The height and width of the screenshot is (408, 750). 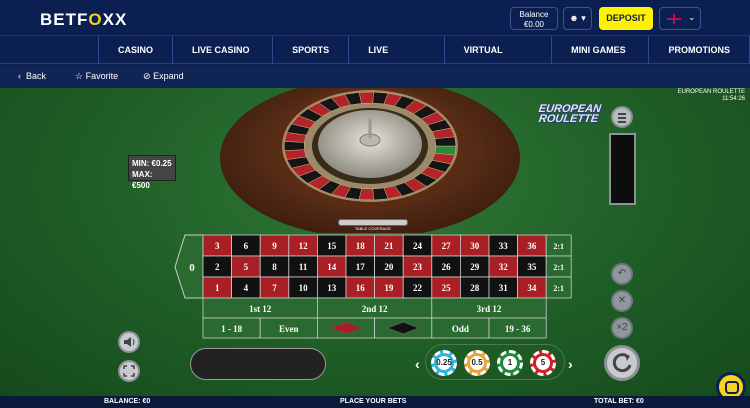 I want to click on chip-5: 5, so click(x=543, y=363).